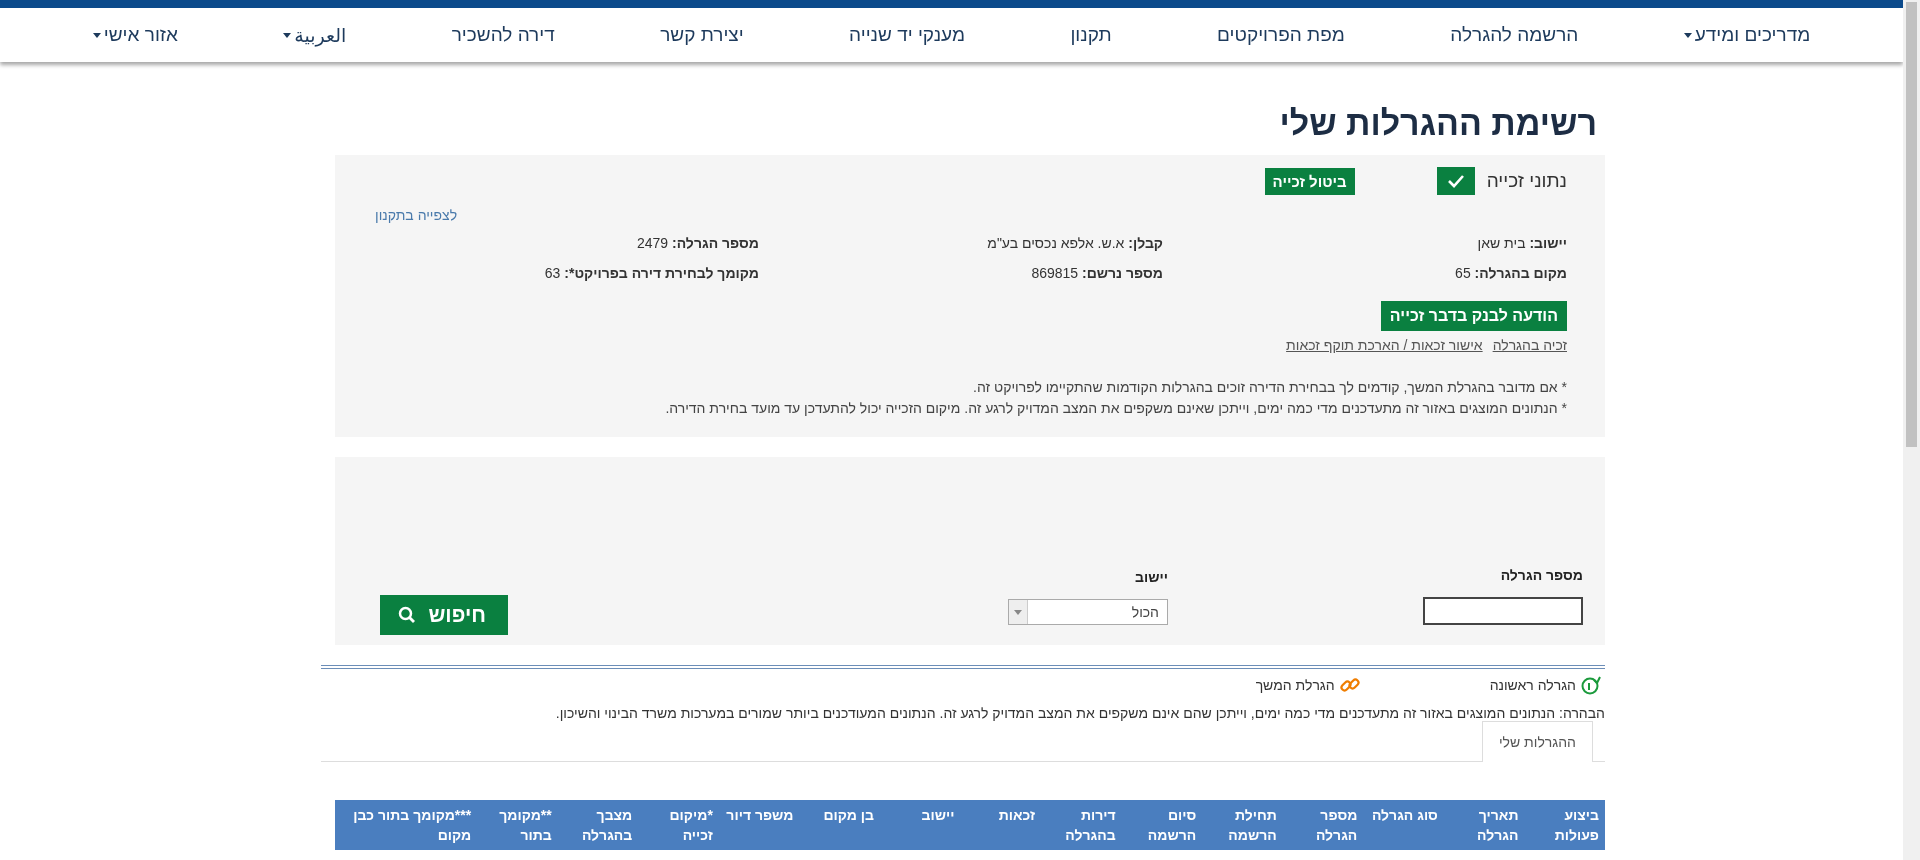  What do you see at coordinates (1532, 685) in the screenshot?
I see `legend-label: הגרלה ראשונה` at bounding box center [1532, 685].